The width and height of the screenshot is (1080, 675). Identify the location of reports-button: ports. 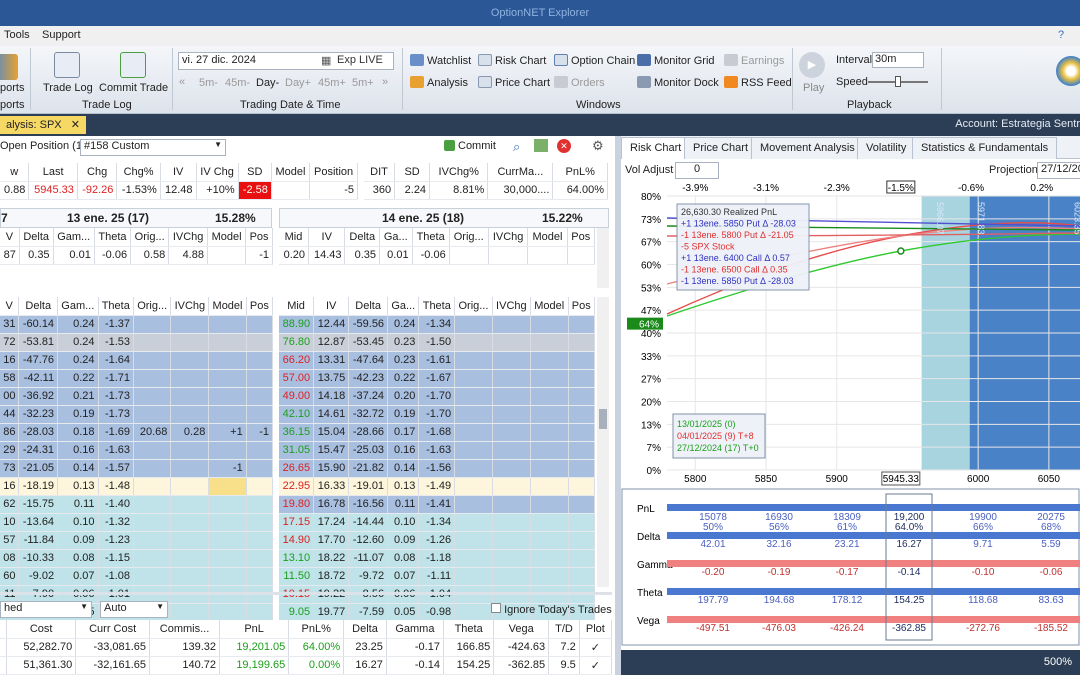
(12, 88).